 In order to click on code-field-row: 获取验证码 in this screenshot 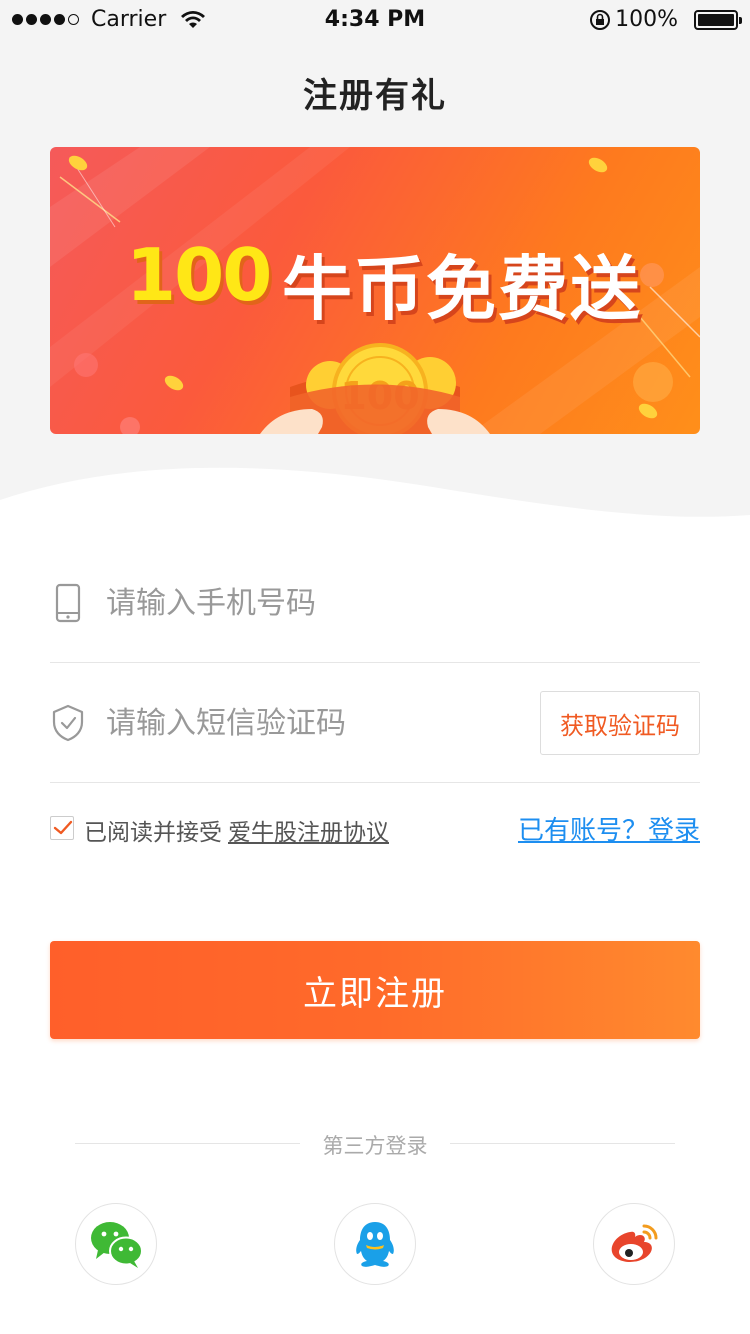, I will do `click(375, 723)`.